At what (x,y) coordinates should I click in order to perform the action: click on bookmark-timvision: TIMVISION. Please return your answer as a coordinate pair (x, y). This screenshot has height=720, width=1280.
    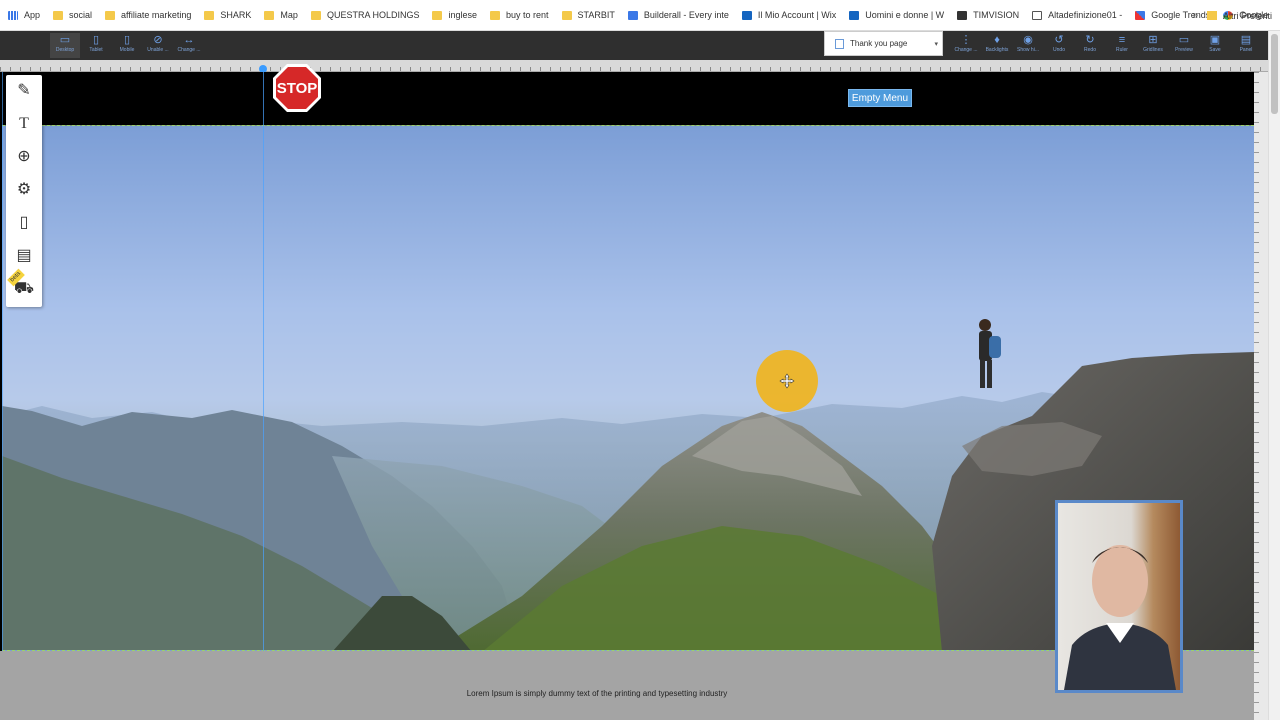
    Looking at the image, I should click on (988, 15).